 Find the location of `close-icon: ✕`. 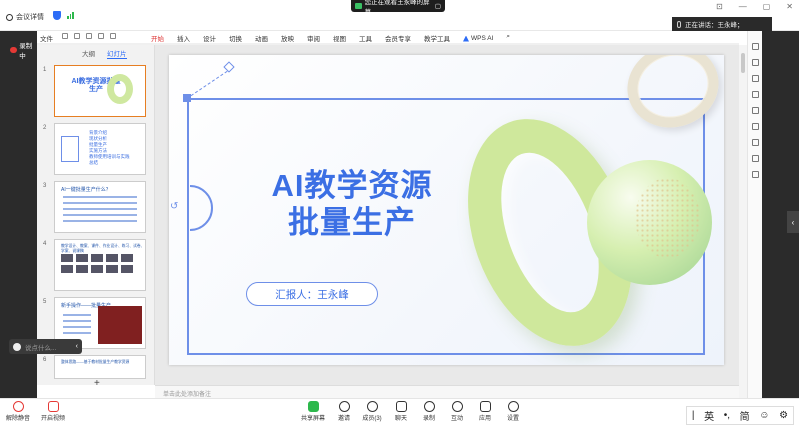

close-icon: ✕ is located at coordinates (789, 6).